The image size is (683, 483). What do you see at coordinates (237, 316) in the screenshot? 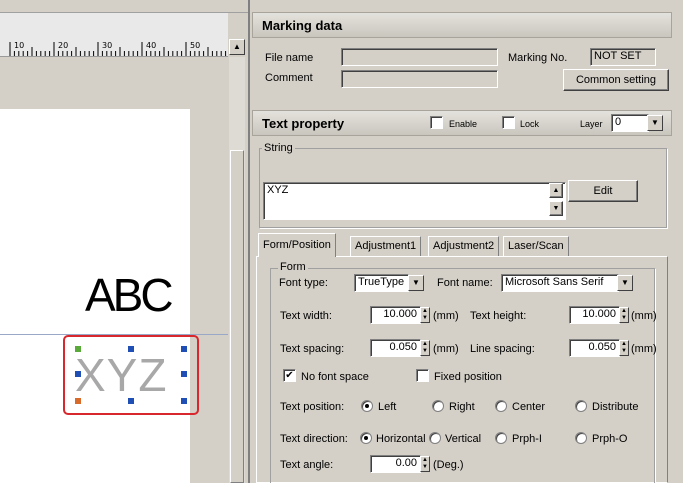
I see `vertical-scrollbar-thumb` at bounding box center [237, 316].